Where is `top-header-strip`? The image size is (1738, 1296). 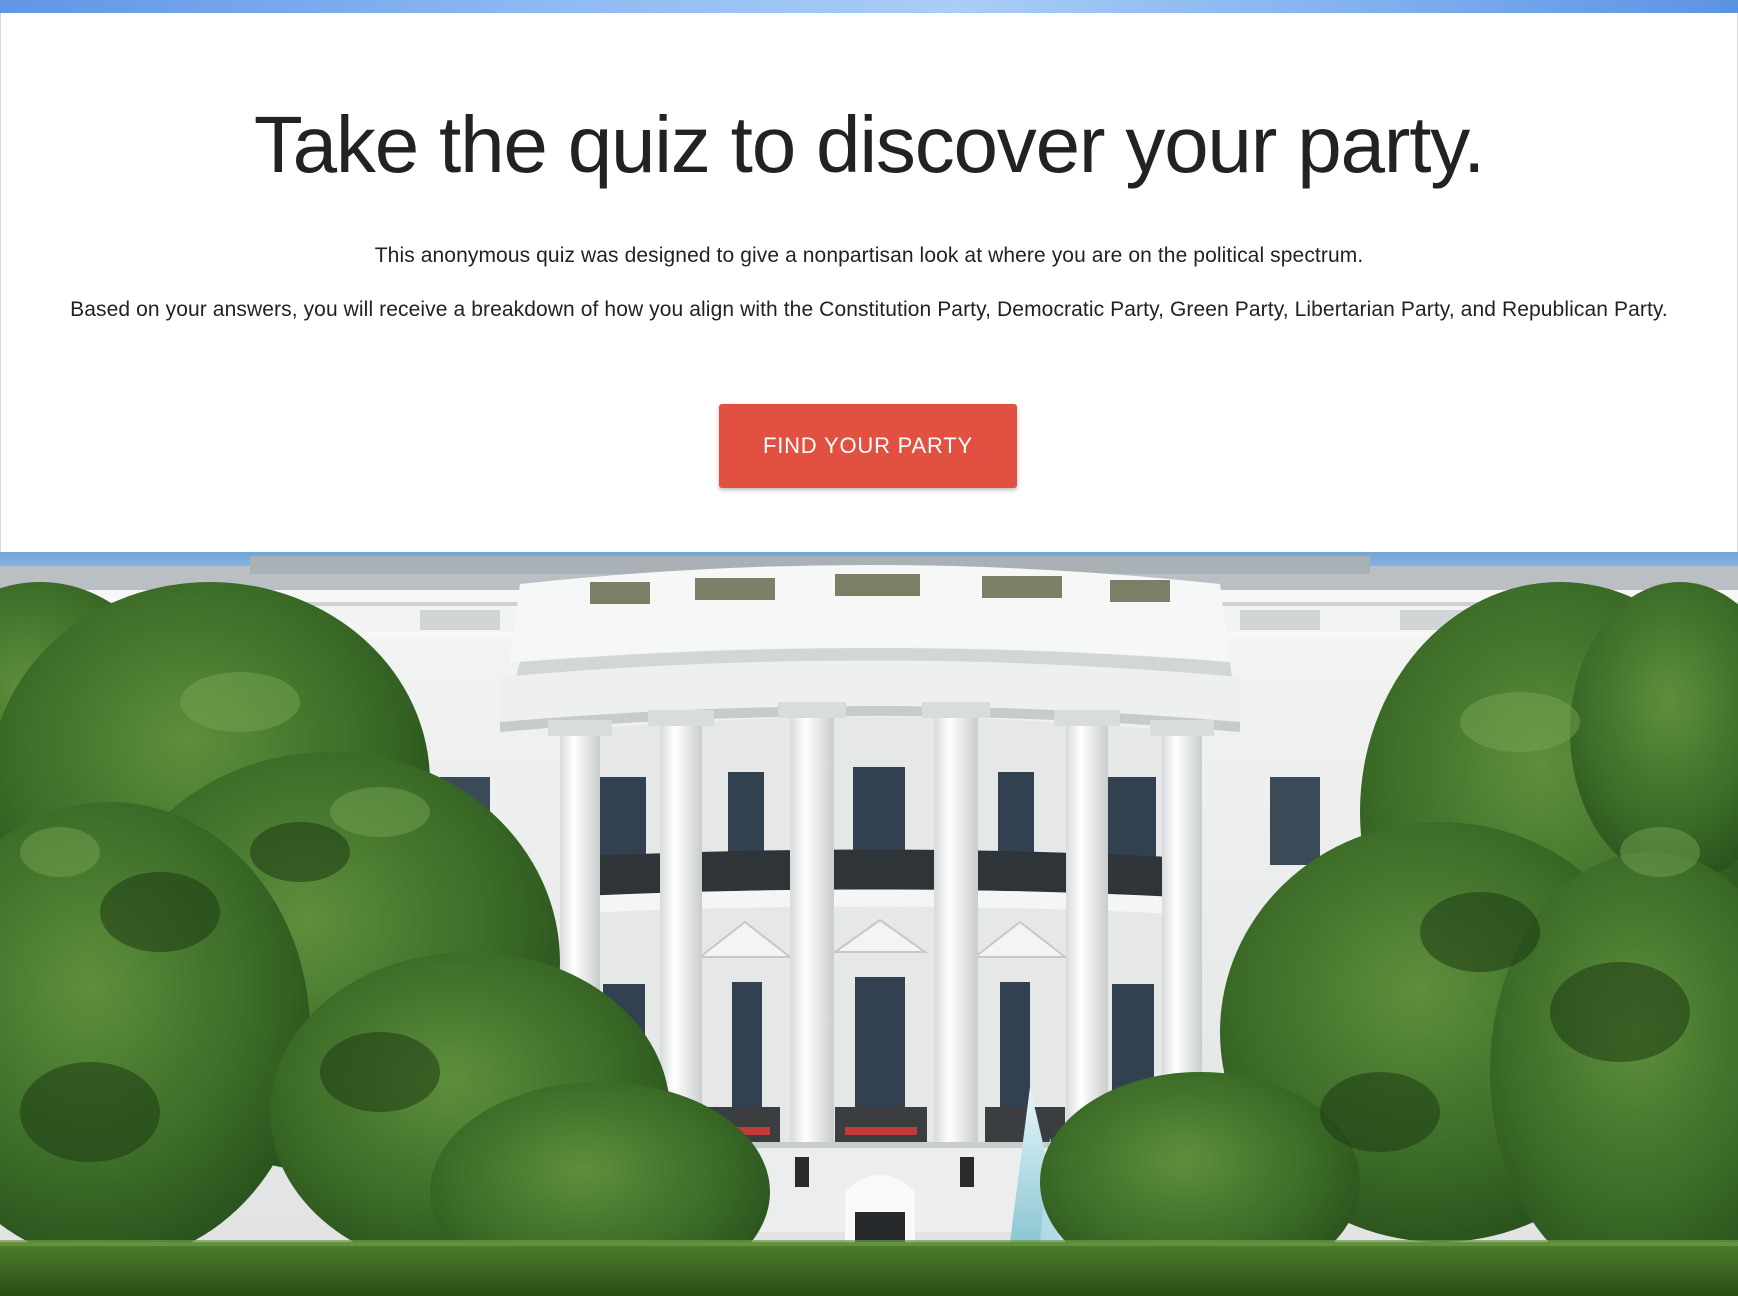
top-header-strip is located at coordinates (869, 6).